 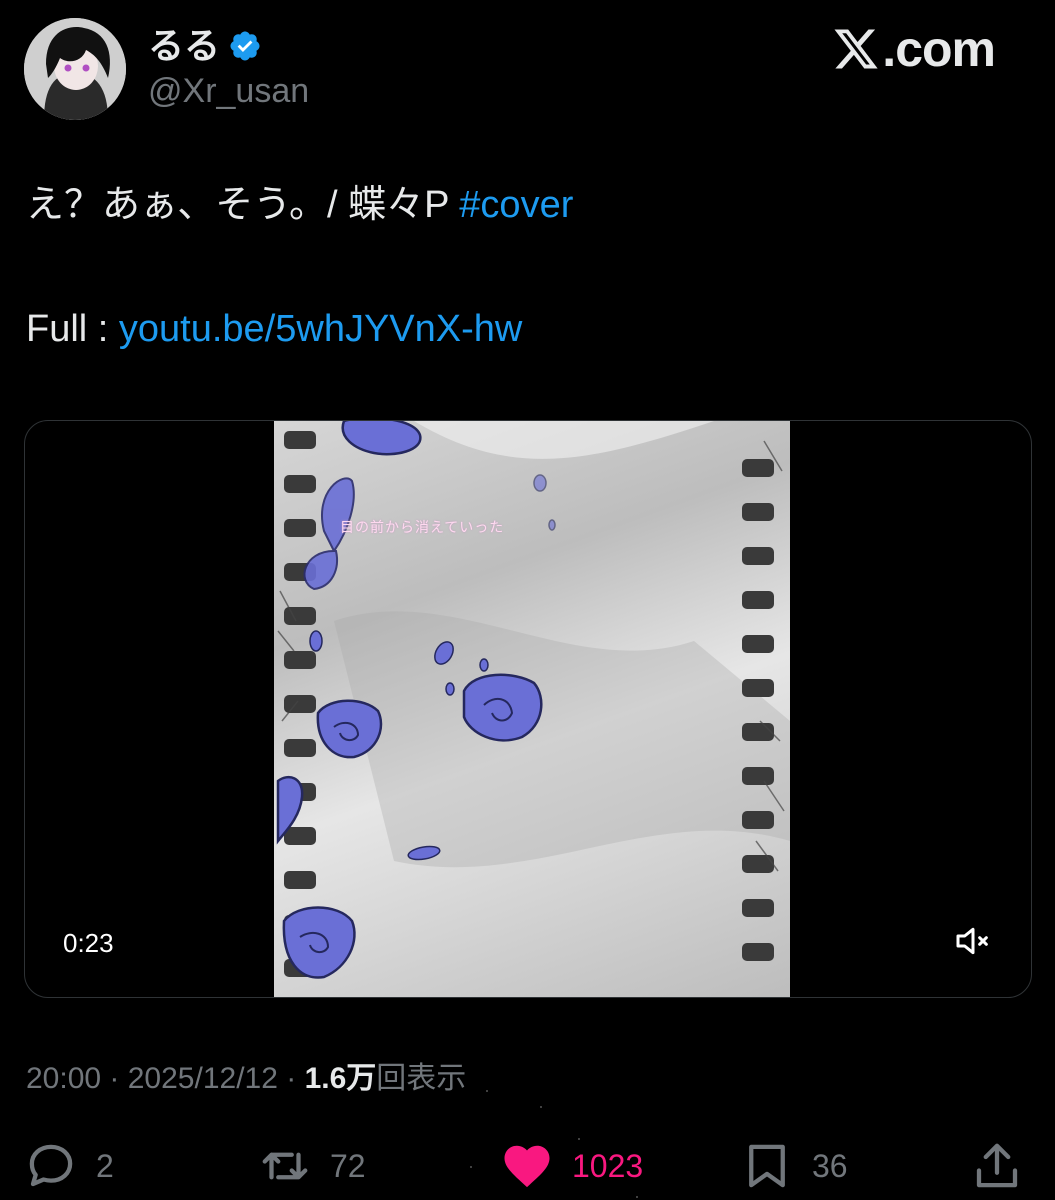 I want to click on avatar-image, so click(x=75, y=69).